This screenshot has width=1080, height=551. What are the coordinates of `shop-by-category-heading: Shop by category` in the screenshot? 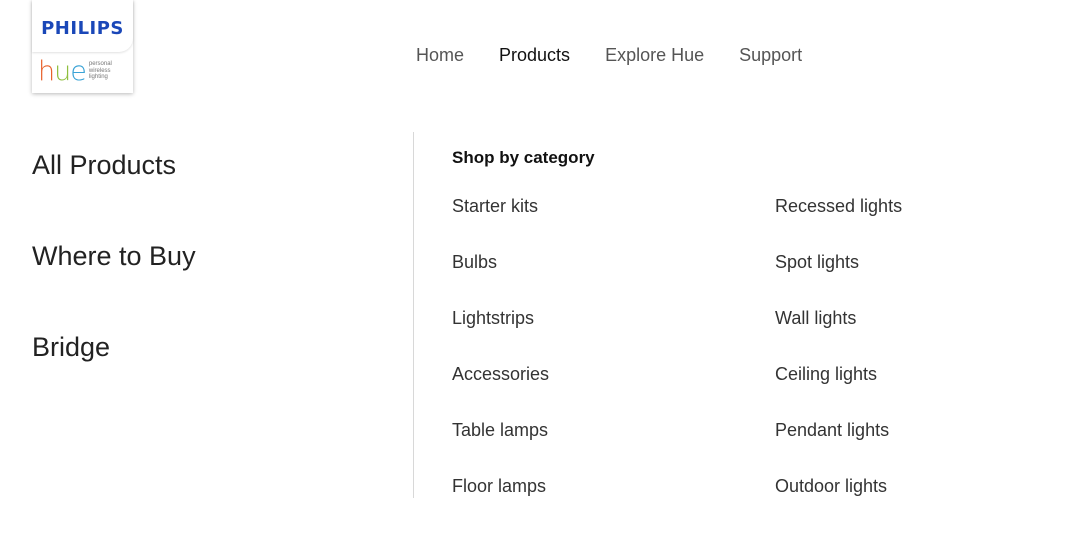 It's located at (523, 157).